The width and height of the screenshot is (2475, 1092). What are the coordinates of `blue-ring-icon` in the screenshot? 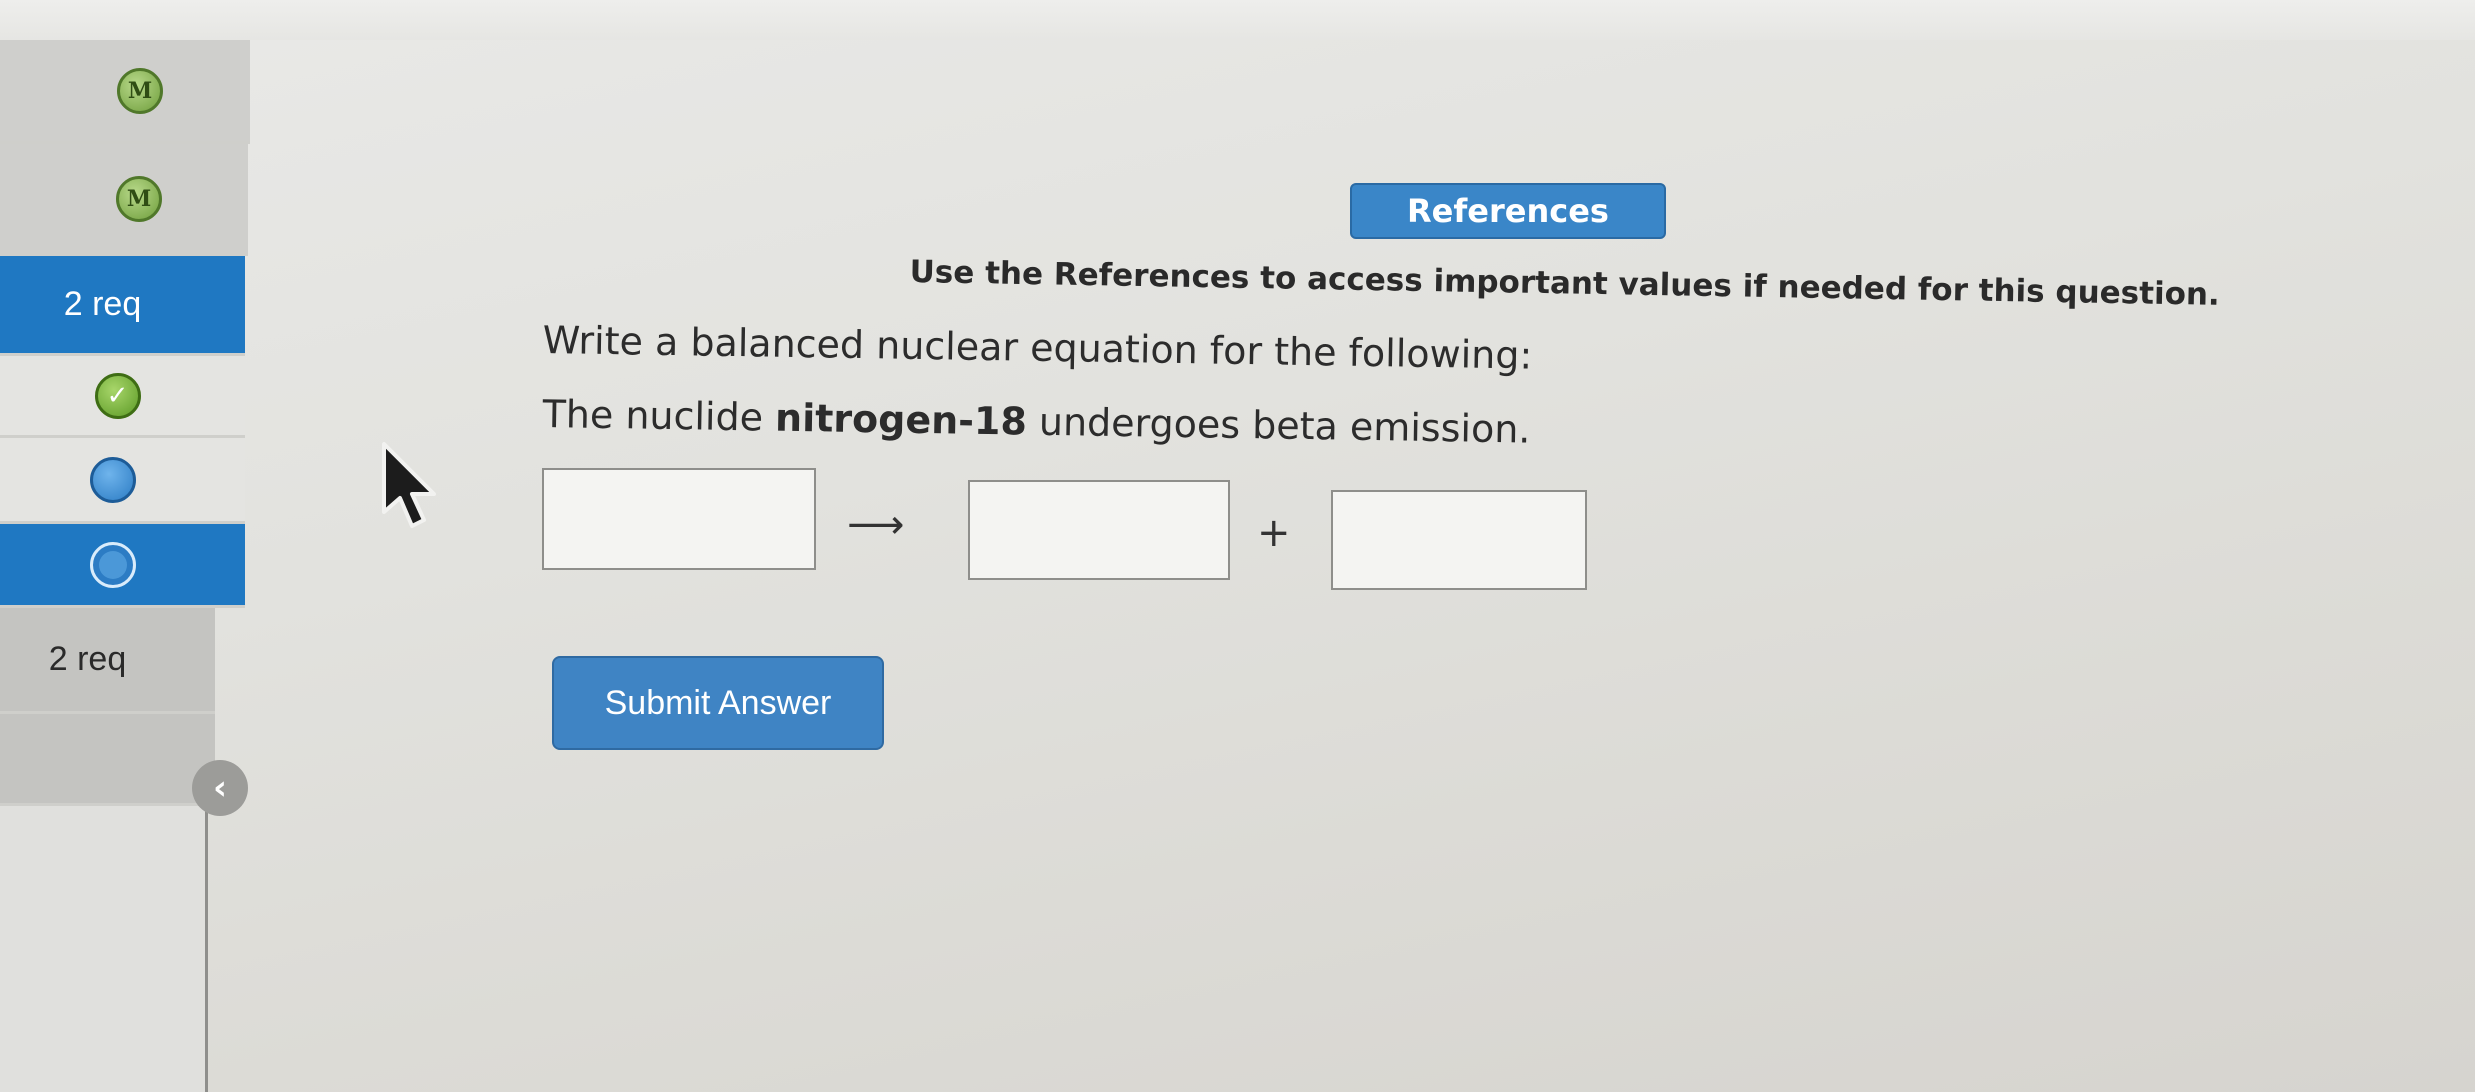 It's located at (112, 564).